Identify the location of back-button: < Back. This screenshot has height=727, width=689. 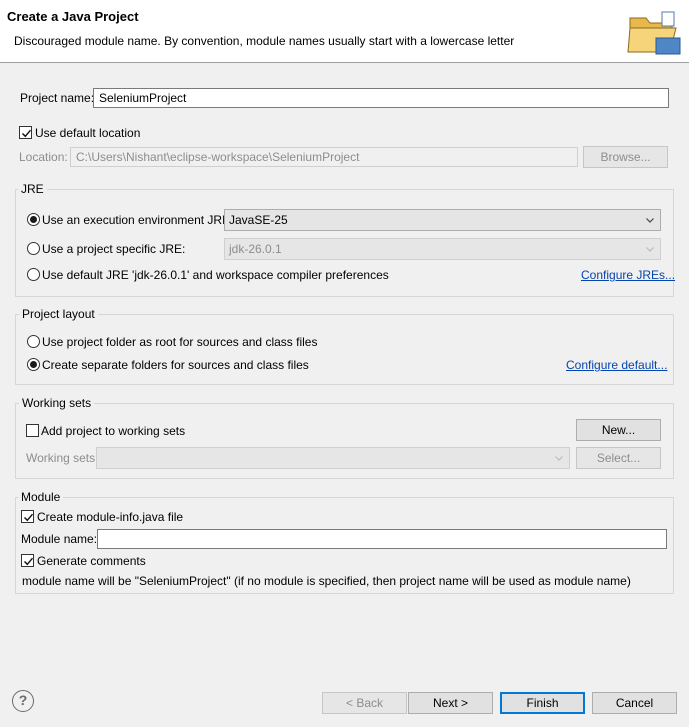
(364, 703).